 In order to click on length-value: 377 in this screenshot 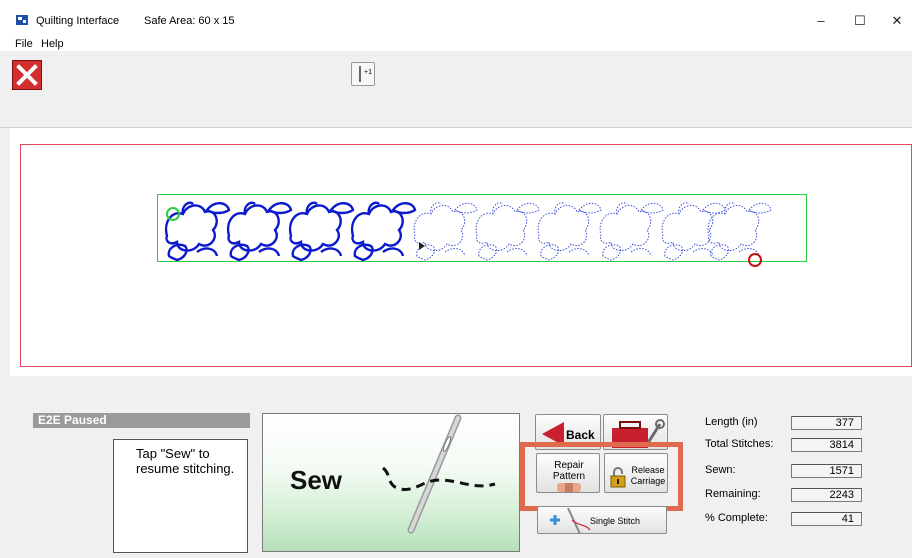, I will do `click(826, 423)`.